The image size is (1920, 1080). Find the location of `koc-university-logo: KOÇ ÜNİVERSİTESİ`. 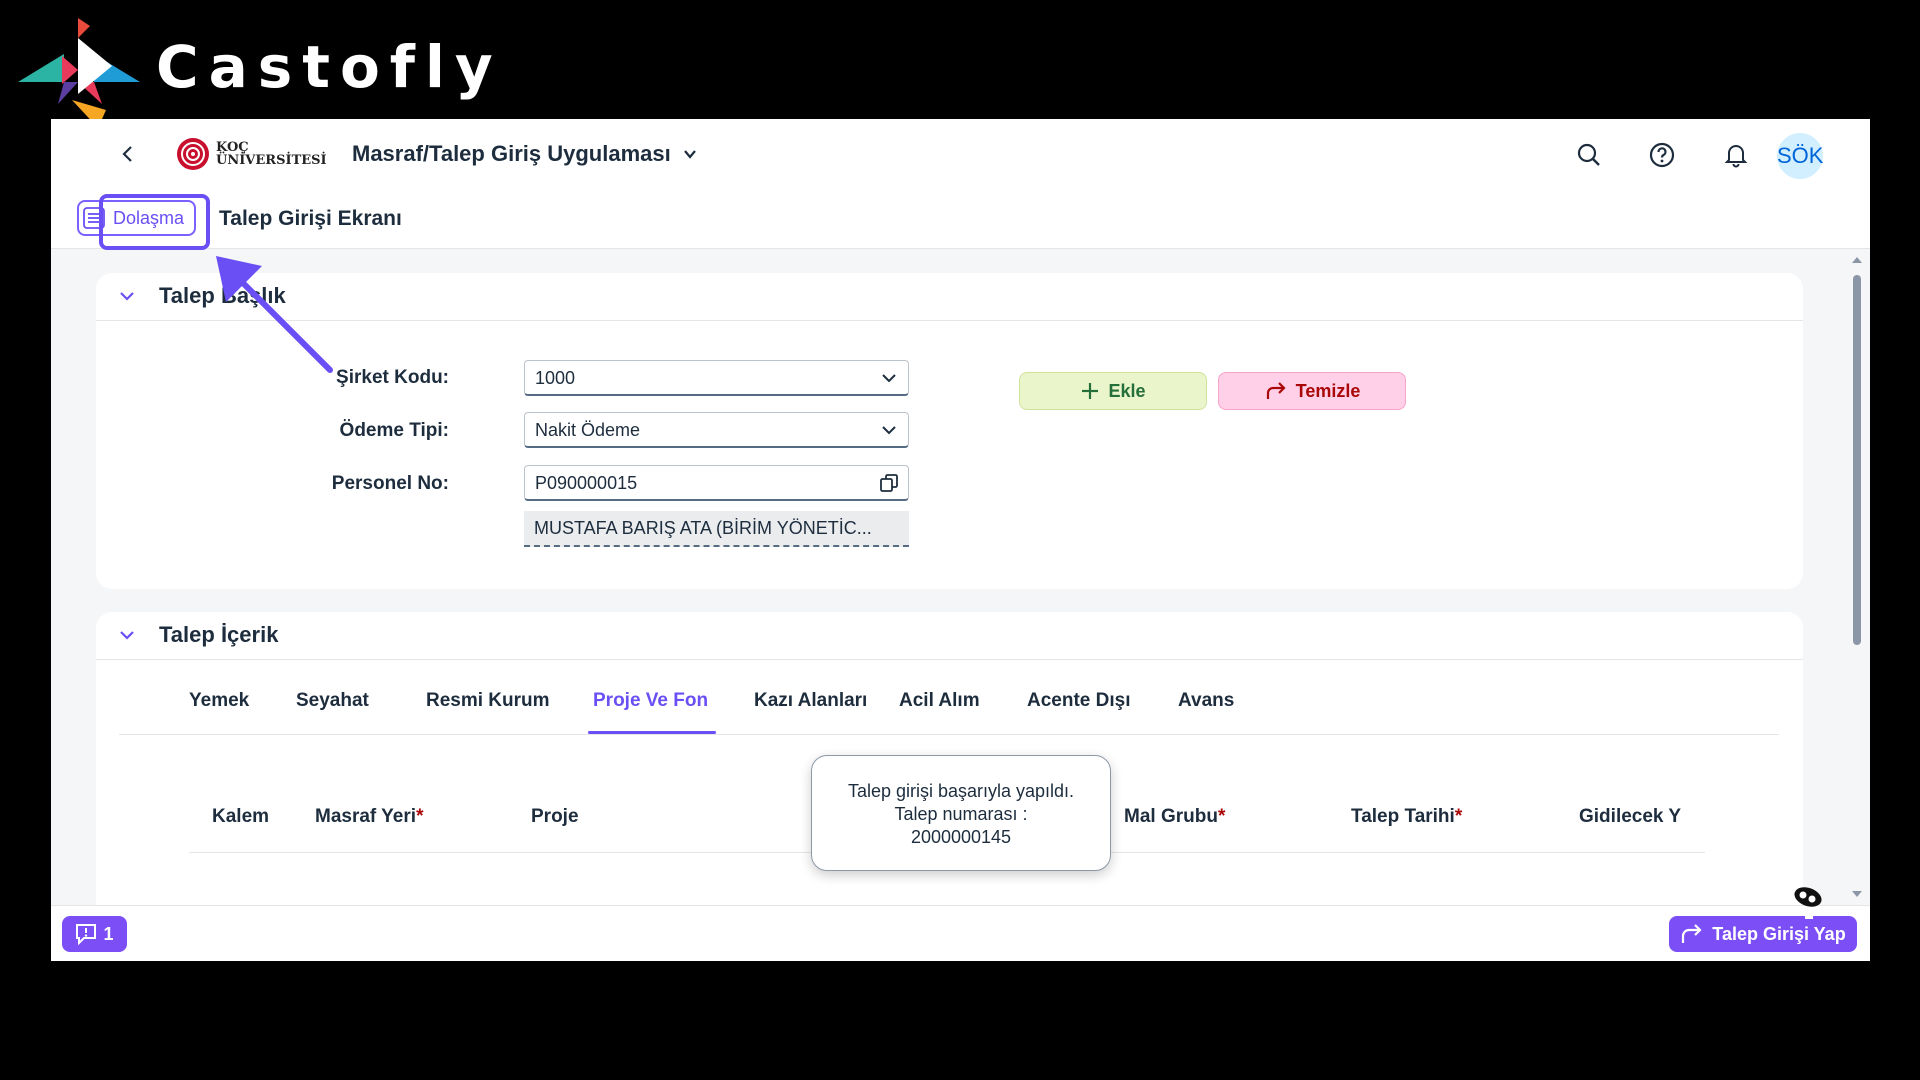

koc-university-logo: KOÇ ÜNİVERSİTESİ is located at coordinates (251, 154).